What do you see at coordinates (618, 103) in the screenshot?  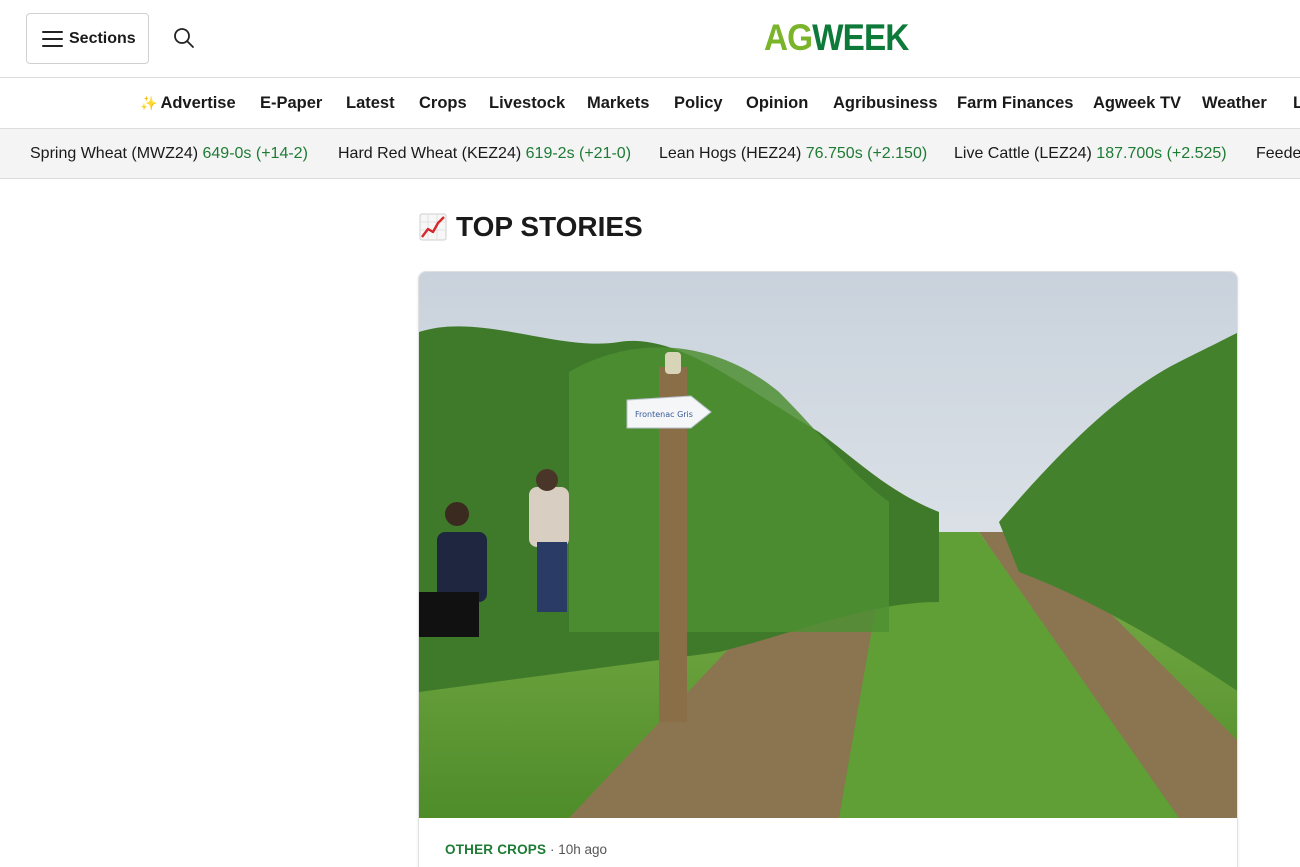 I see `nav-item-markets: Markets` at bounding box center [618, 103].